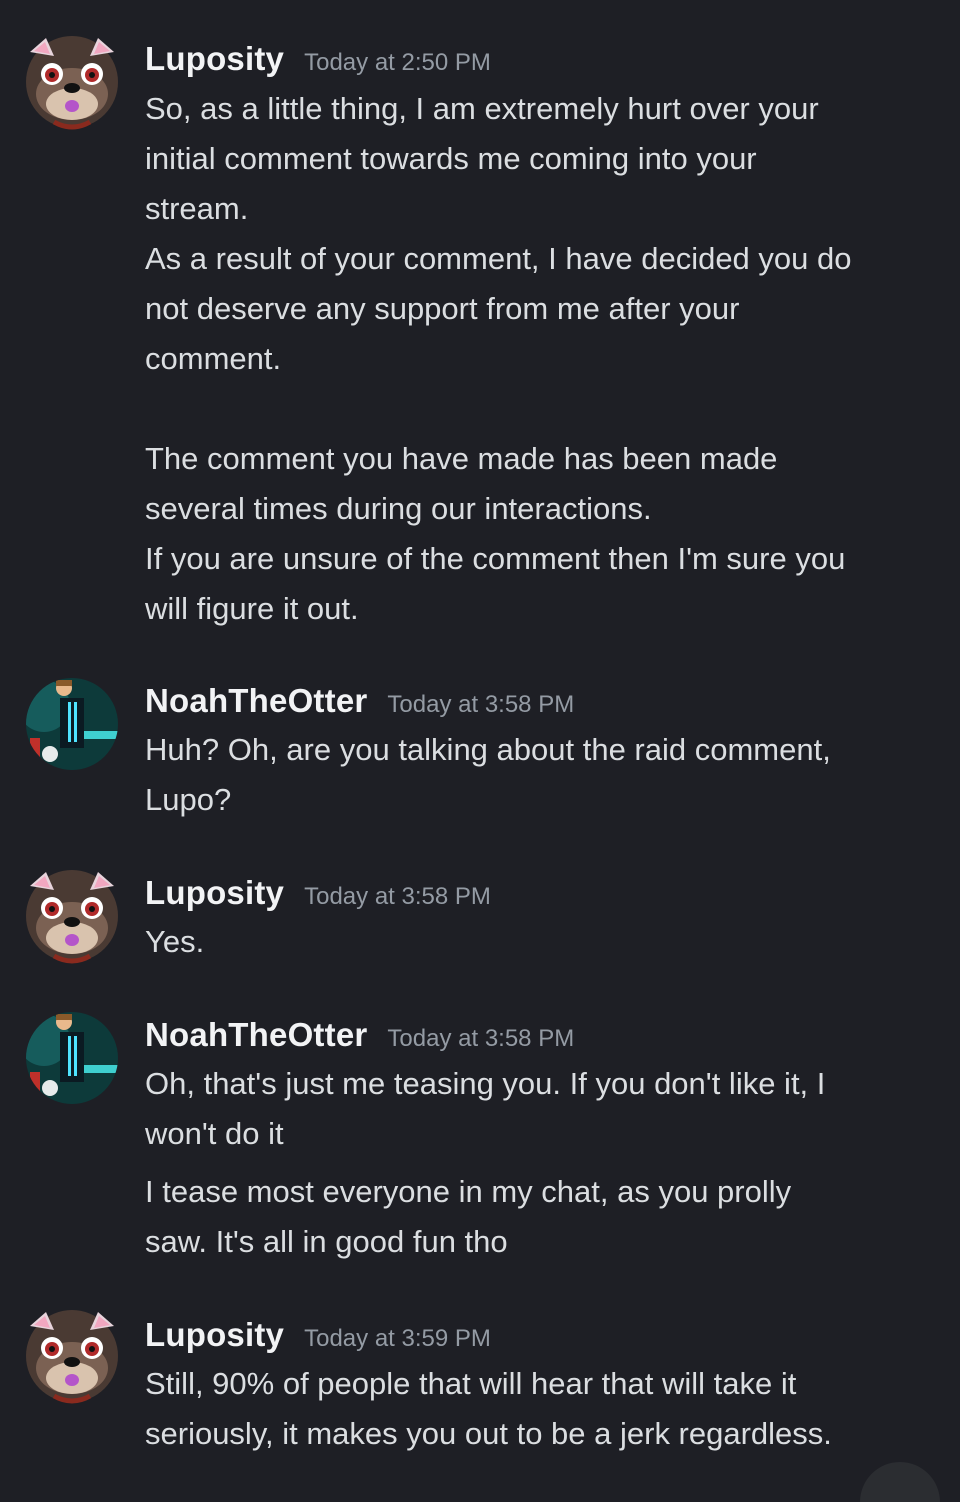 The width and height of the screenshot is (960, 1502). Describe the element at coordinates (397, 62) in the screenshot. I see `timestamp: Today at 2:50 PM` at that location.